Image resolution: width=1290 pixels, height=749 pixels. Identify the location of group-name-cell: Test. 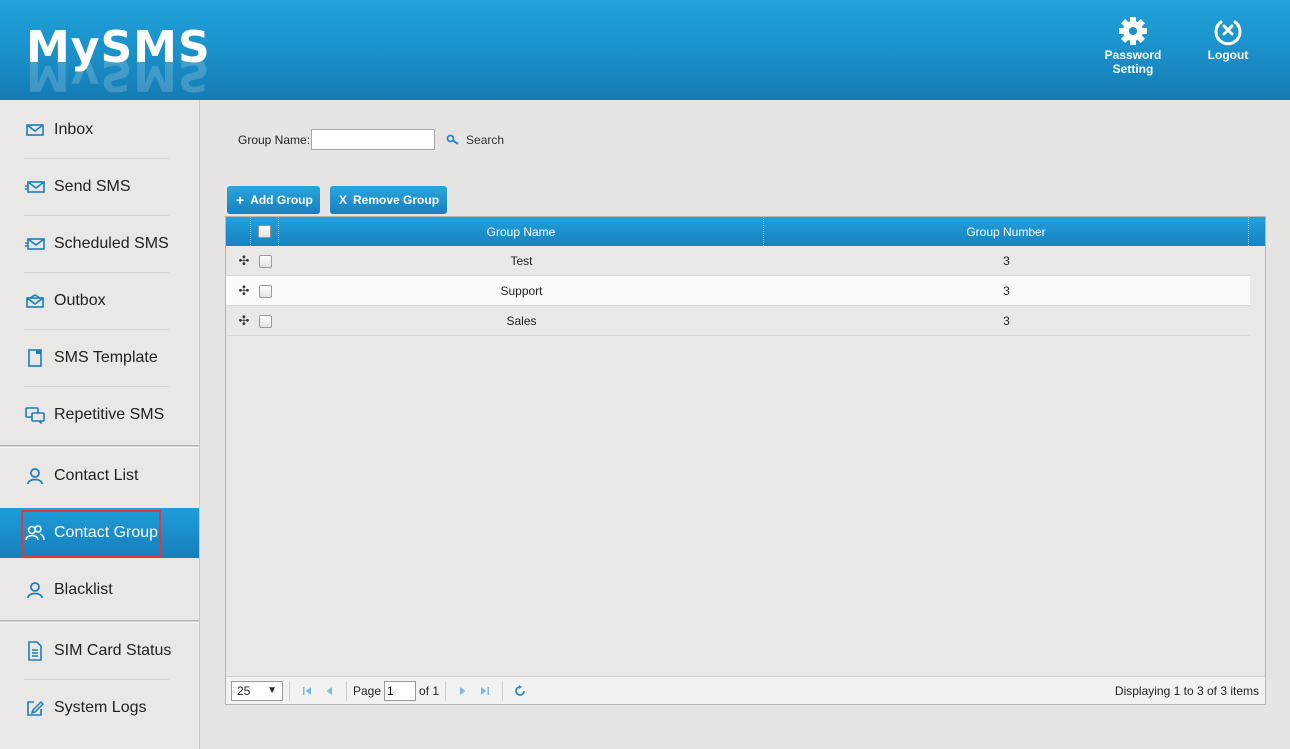
(521, 261).